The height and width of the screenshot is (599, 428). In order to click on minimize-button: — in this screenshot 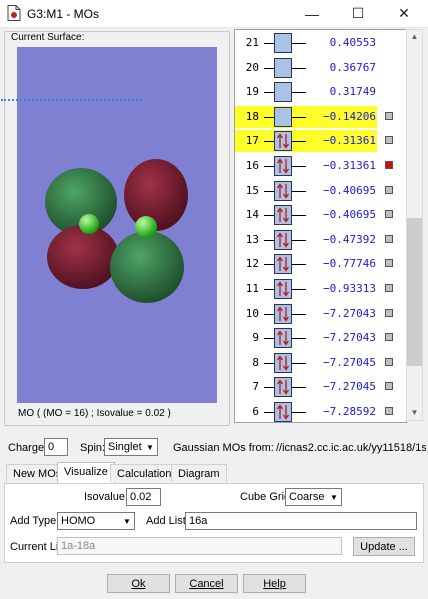, I will do `click(312, 13)`.